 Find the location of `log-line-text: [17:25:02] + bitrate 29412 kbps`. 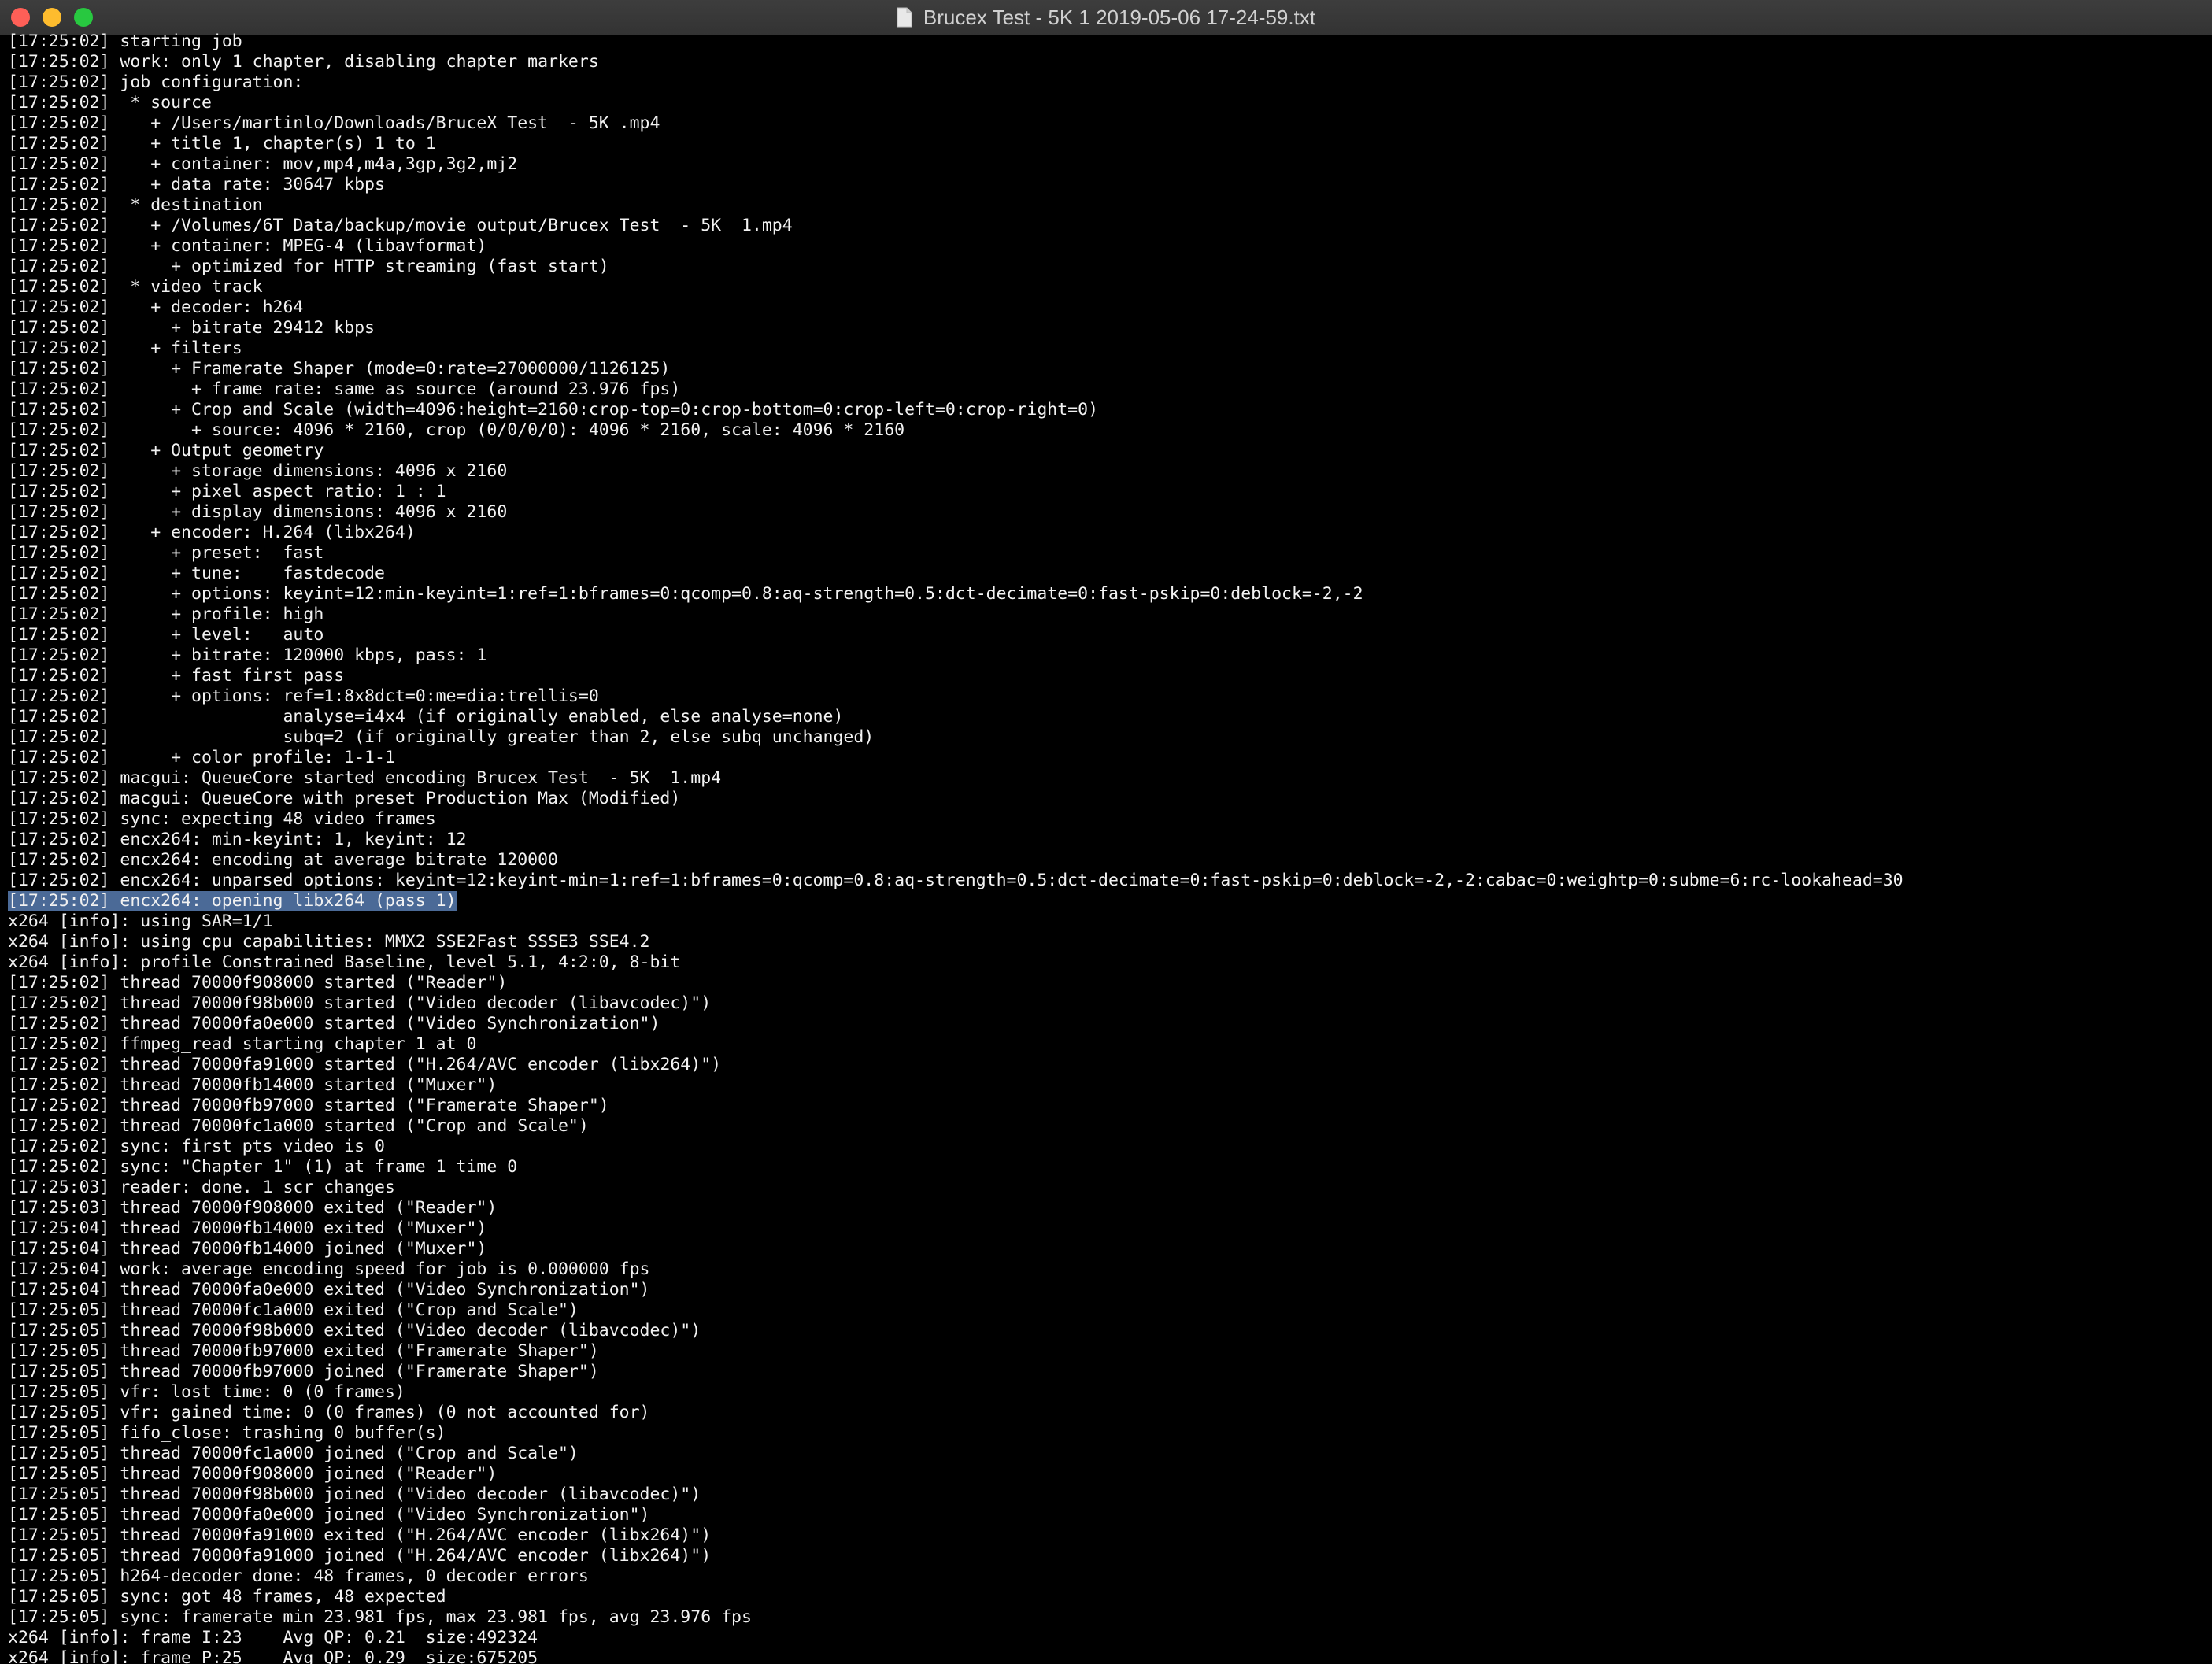

log-line-text: [17:25:02] + bitrate 29412 kbps is located at coordinates (191, 328).